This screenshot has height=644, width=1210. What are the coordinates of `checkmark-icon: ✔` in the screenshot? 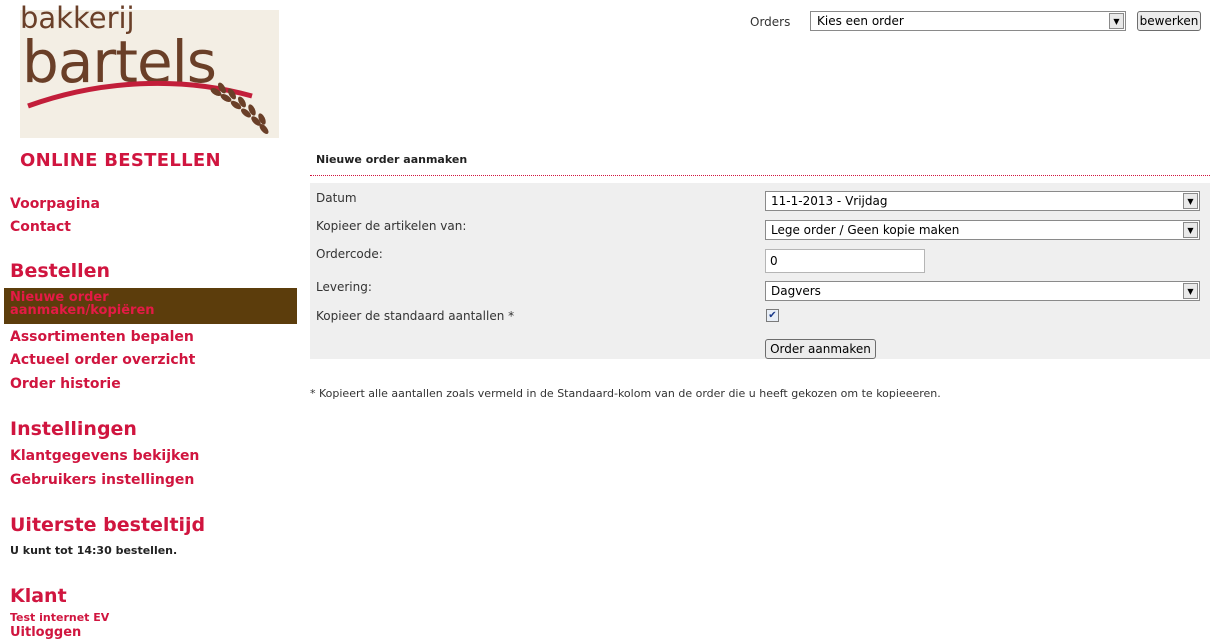 It's located at (772, 315).